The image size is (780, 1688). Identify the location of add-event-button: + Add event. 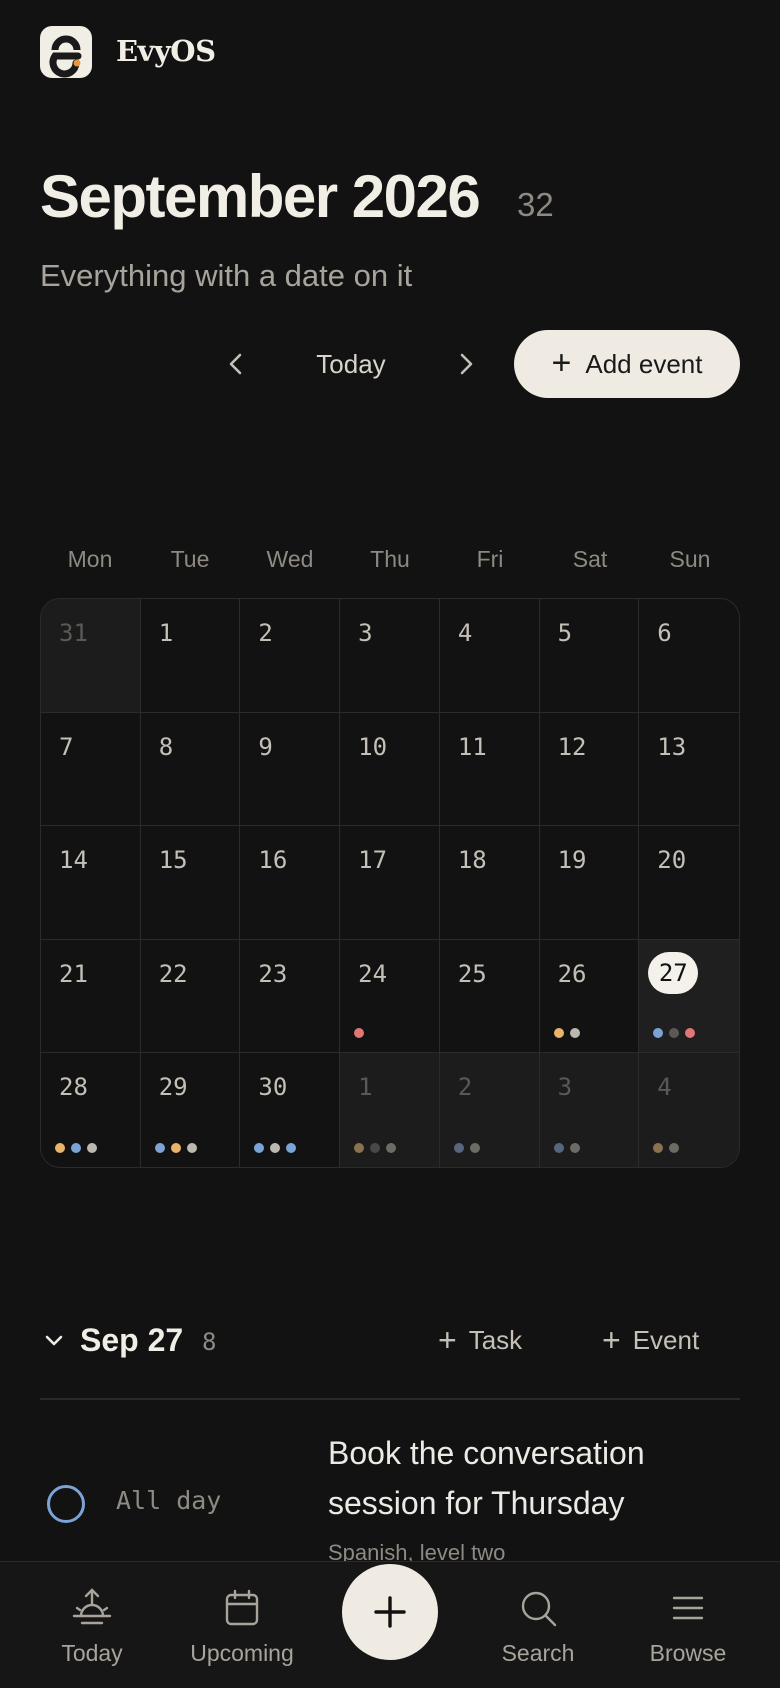
(627, 364).